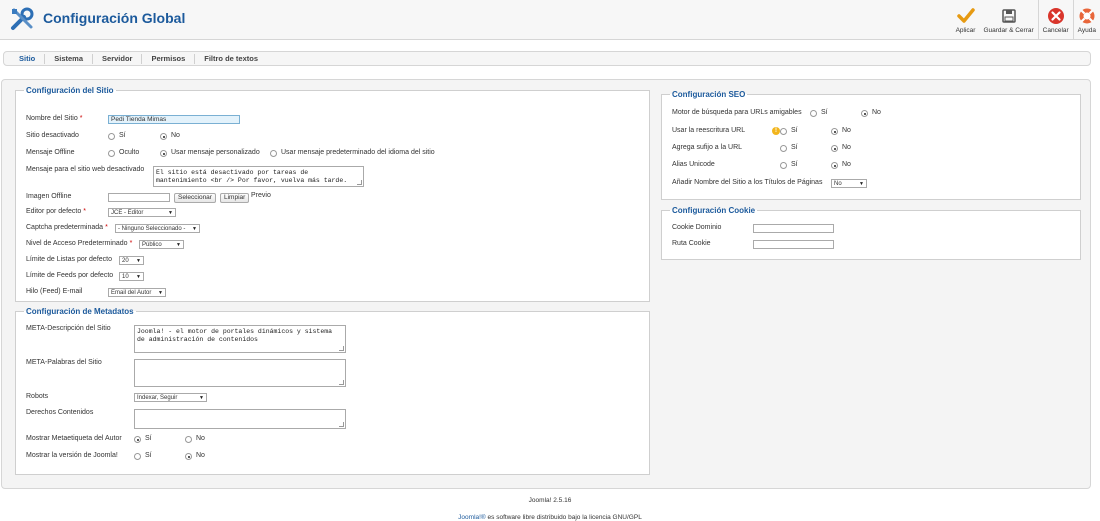 This screenshot has width=1100, height=521. Describe the element at coordinates (794, 164) in the screenshot. I see `unicode-alias-yes-label: Sí` at that location.